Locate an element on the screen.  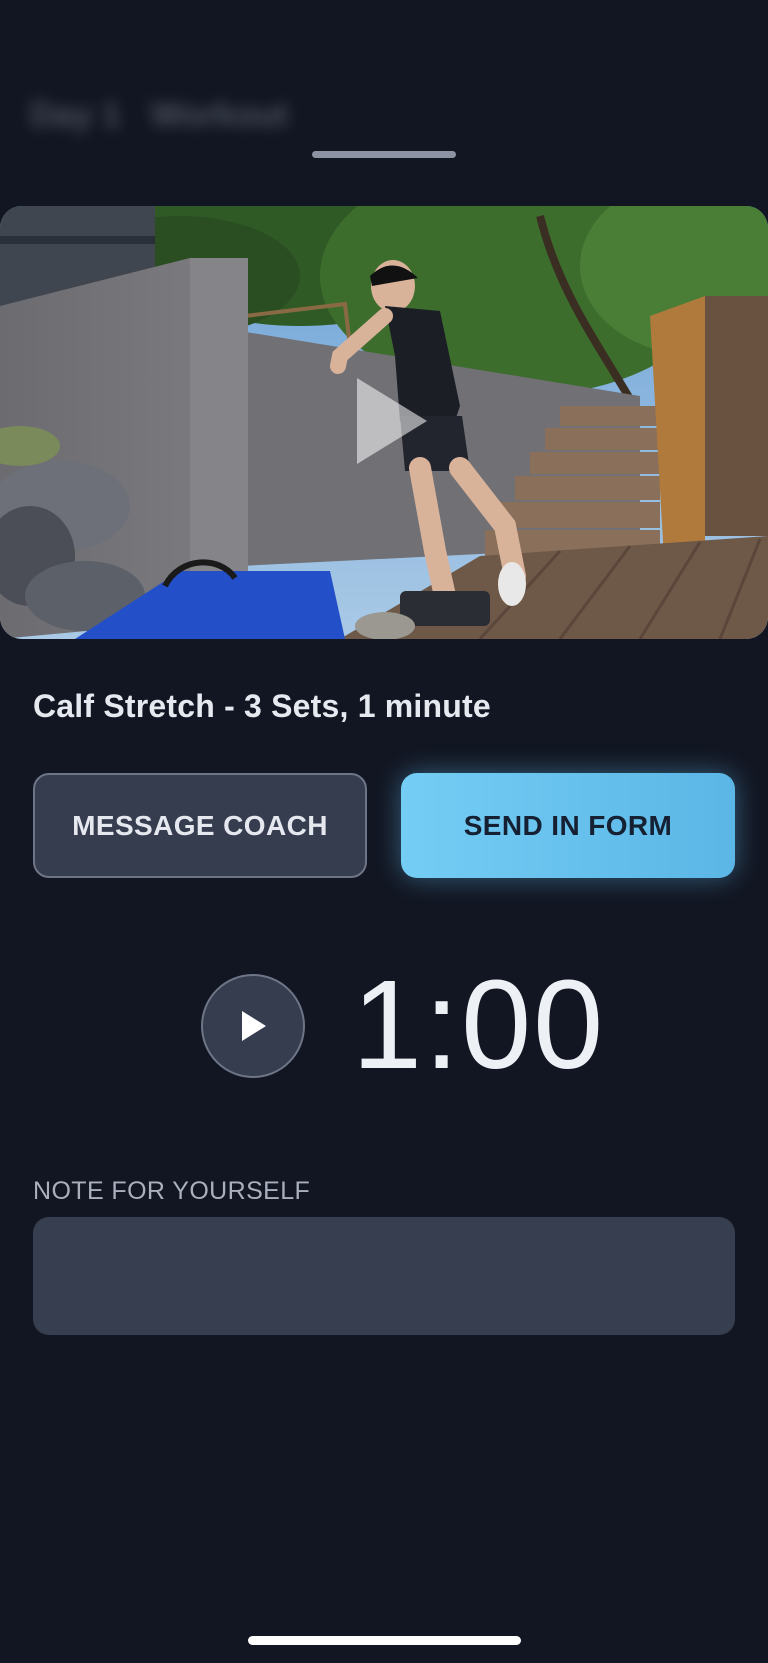
timer-play-button is located at coordinates (253, 1026).